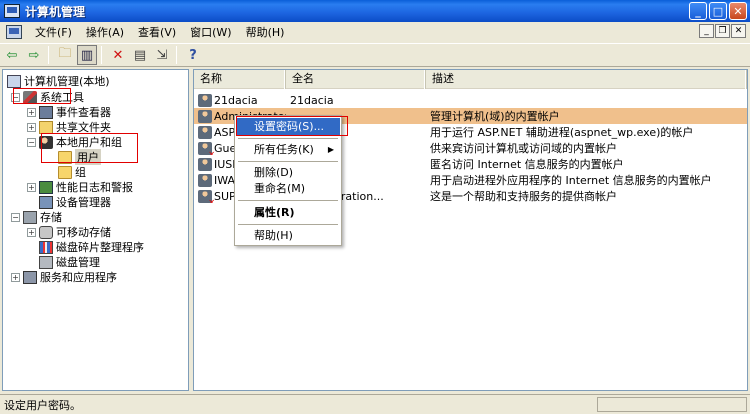 The image size is (750, 414). I want to click on tree-item-storage: − 存储, so click(36, 217).